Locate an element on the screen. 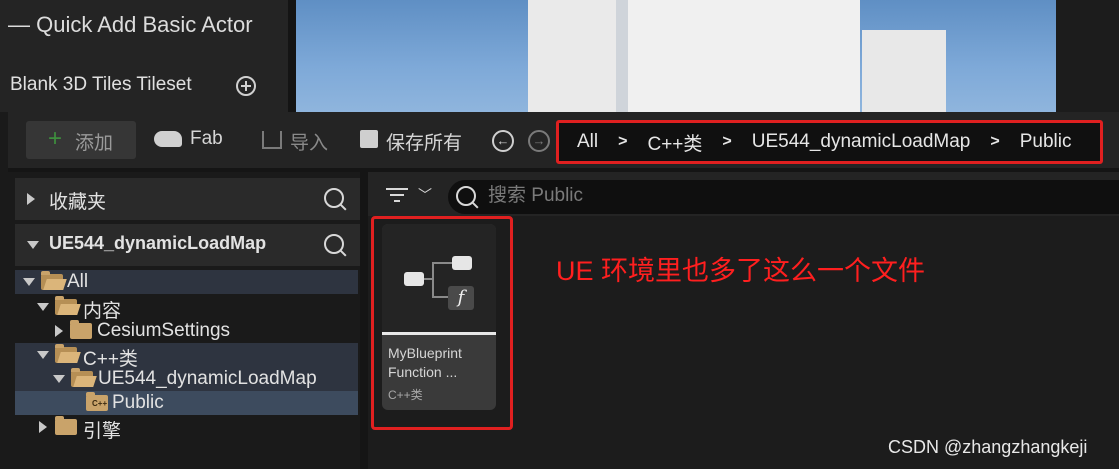  breadcrumb-all: All is located at coordinates (587, 142).